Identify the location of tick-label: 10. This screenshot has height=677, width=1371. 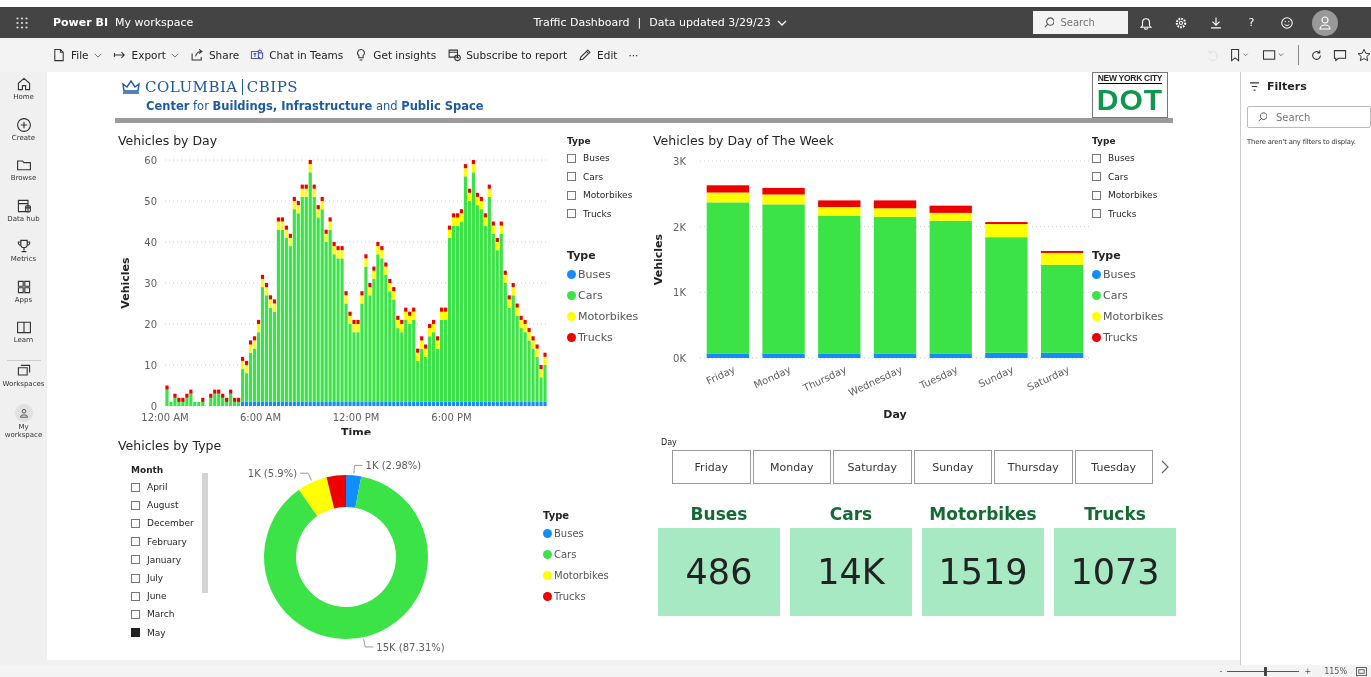
(150, 365).